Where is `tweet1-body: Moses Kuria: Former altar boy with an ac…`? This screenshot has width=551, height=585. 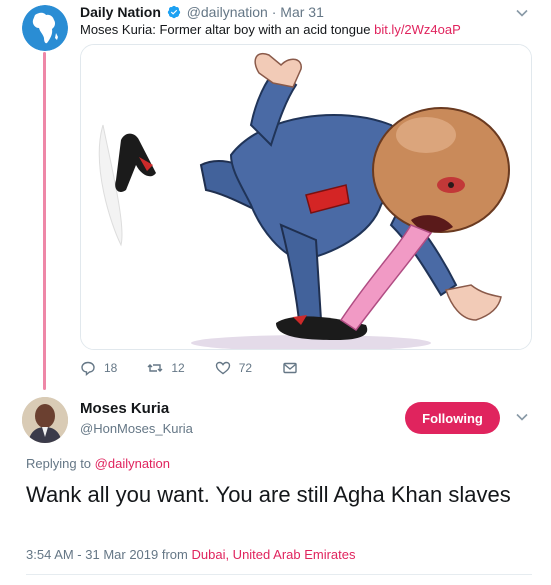
tweet1-body: Moses Kuria: Former altar boy with an ac… is located at coordinates (227, 29).